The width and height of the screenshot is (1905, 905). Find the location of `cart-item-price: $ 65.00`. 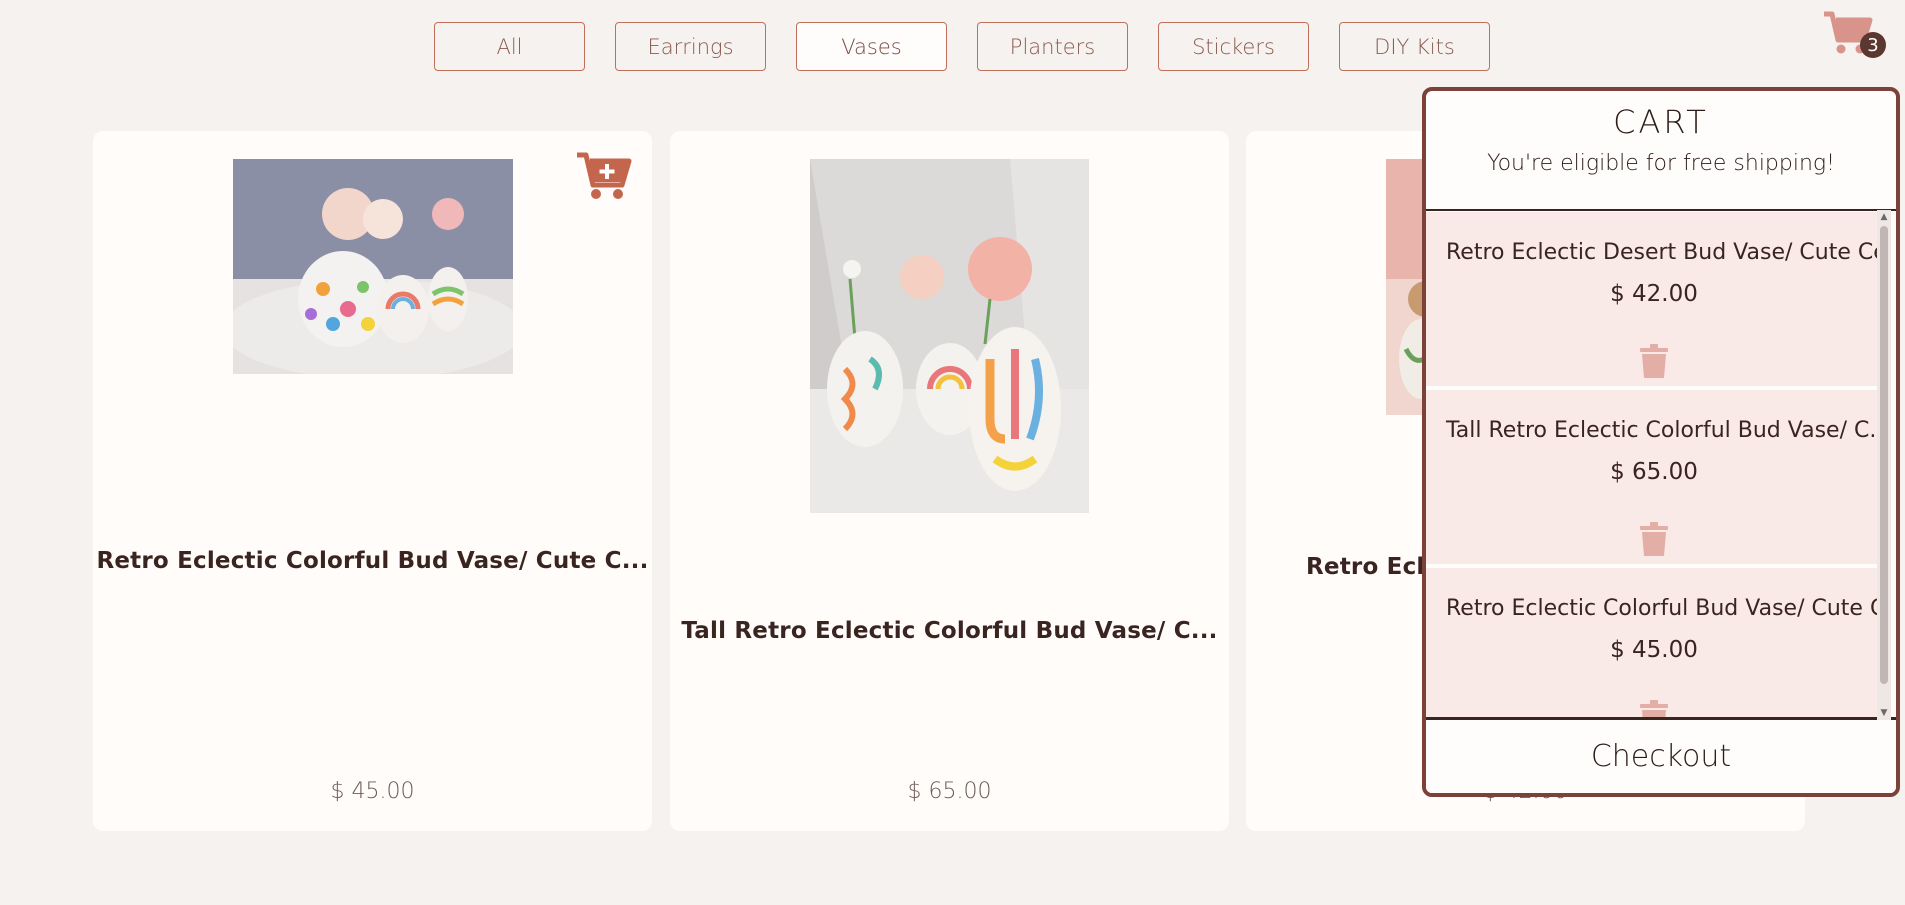

cart-item-price: $ 65.00 is located at coordinates (1654, 472).